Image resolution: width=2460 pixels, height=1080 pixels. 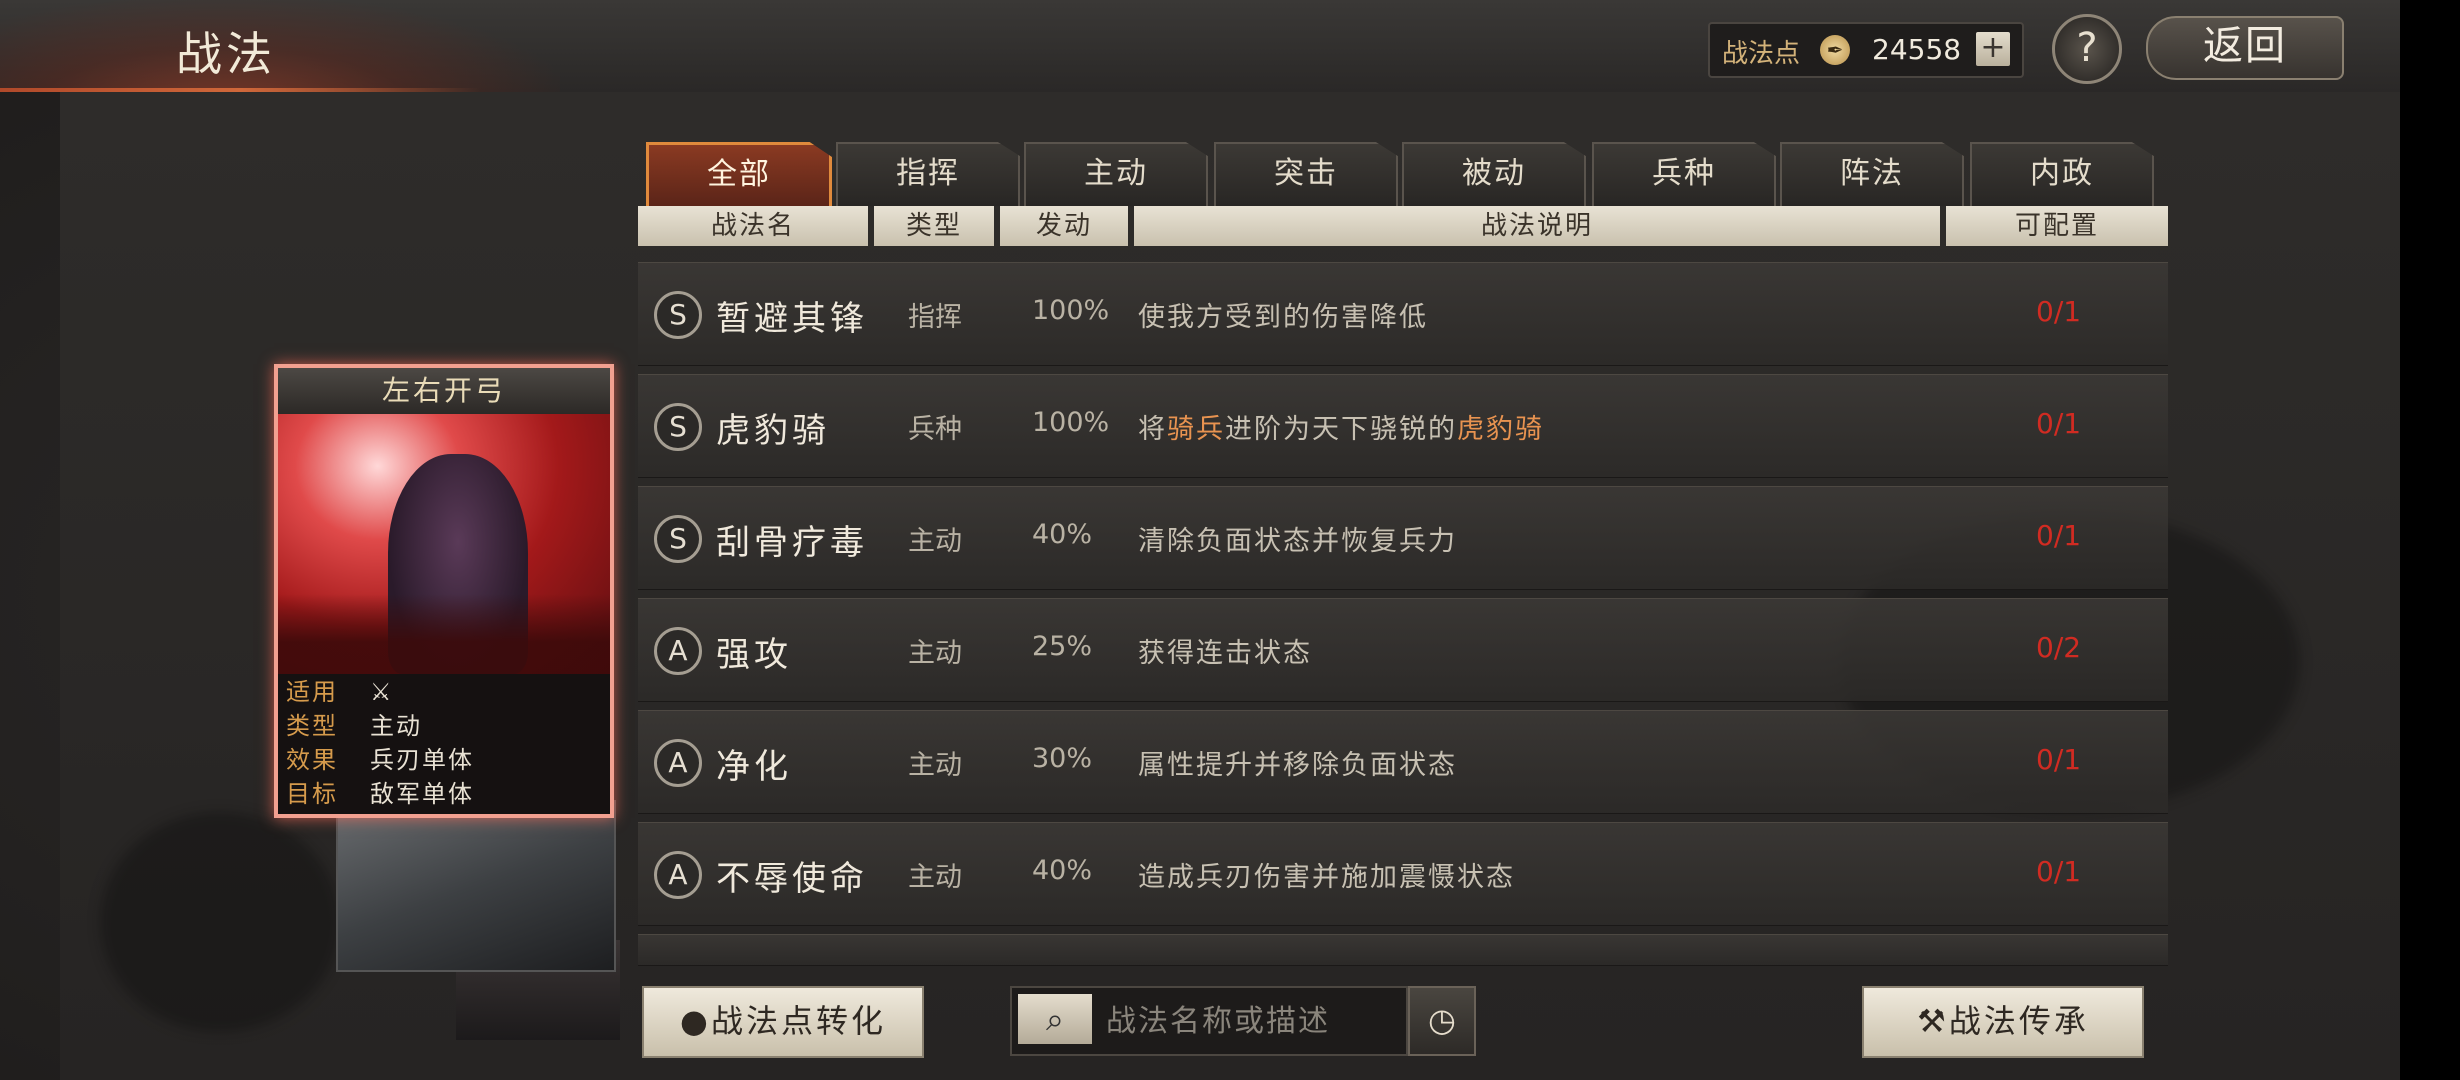 What do you see at coordinates (1152, 429) in the screenshot?
I see `desc-text: 将` at bounding box center [1152, 429].